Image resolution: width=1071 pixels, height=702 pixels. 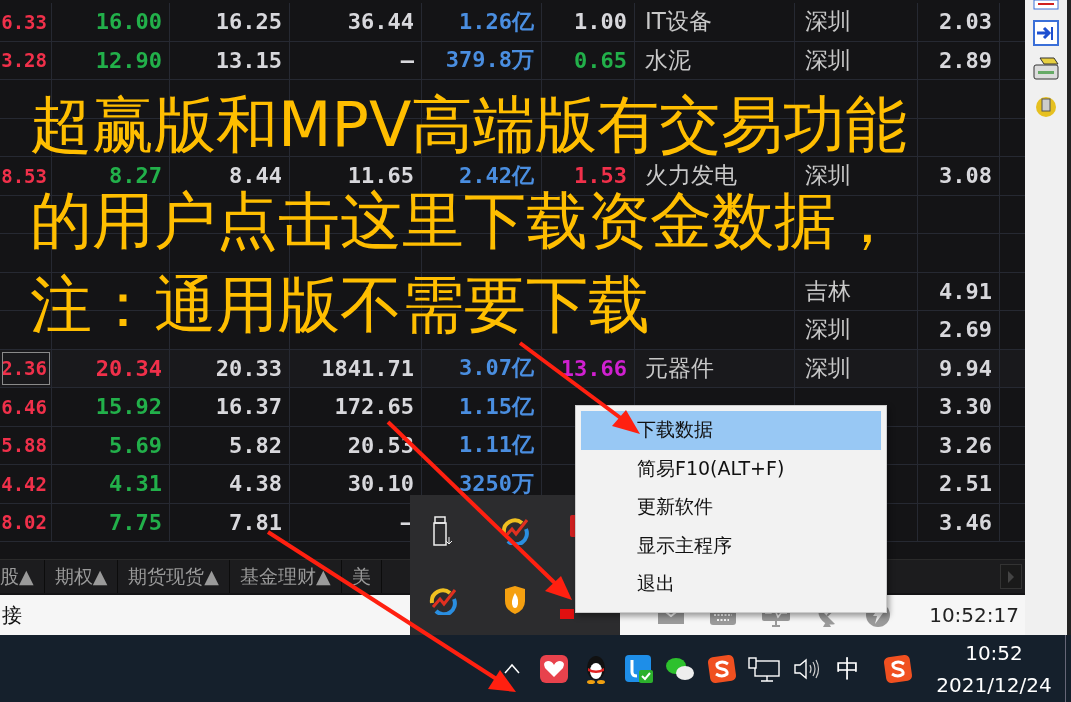 I want to click on price-cell: 4.42, so click(x=24, y=483).